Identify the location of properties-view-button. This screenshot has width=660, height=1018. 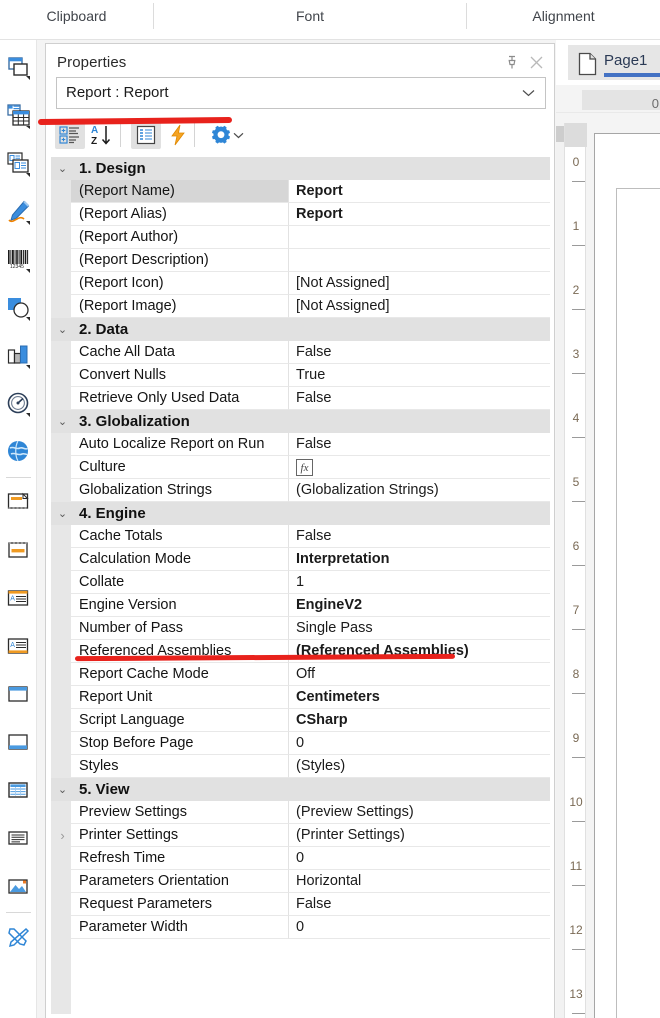
(146, 135).